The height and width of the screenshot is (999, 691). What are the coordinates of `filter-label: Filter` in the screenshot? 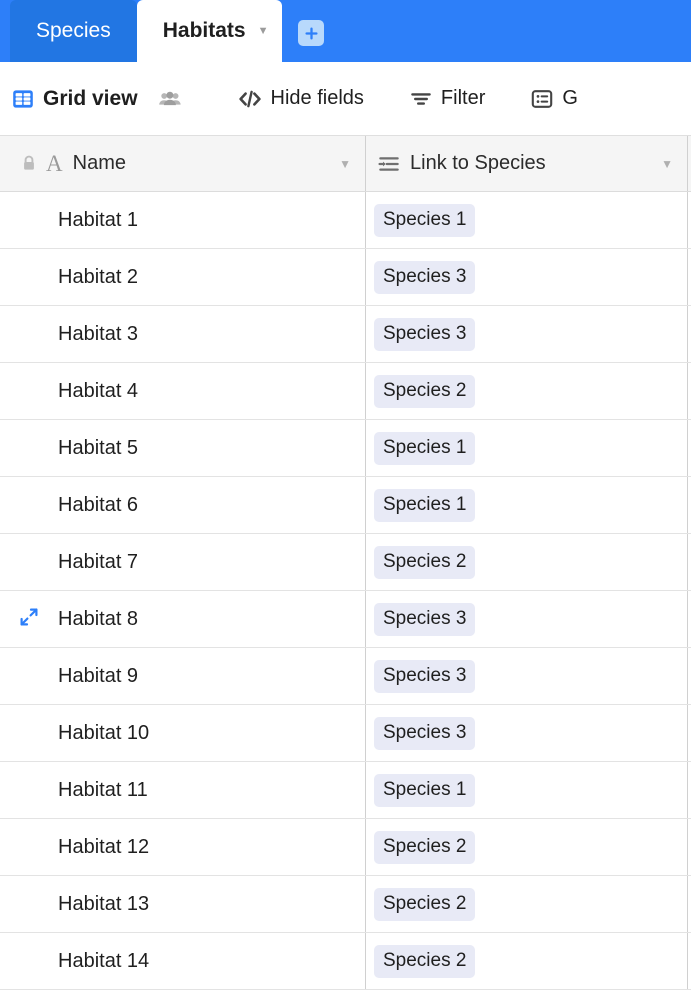 It's located at (463, 98).